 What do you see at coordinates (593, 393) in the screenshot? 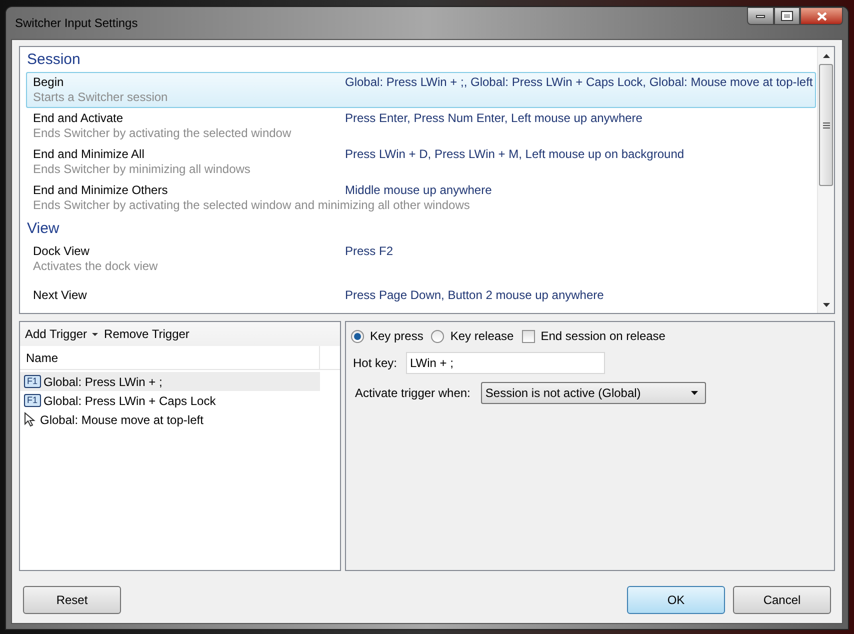
I see `activate-dropdown: Session is not active (Global)` at bounding box center [593, 393].